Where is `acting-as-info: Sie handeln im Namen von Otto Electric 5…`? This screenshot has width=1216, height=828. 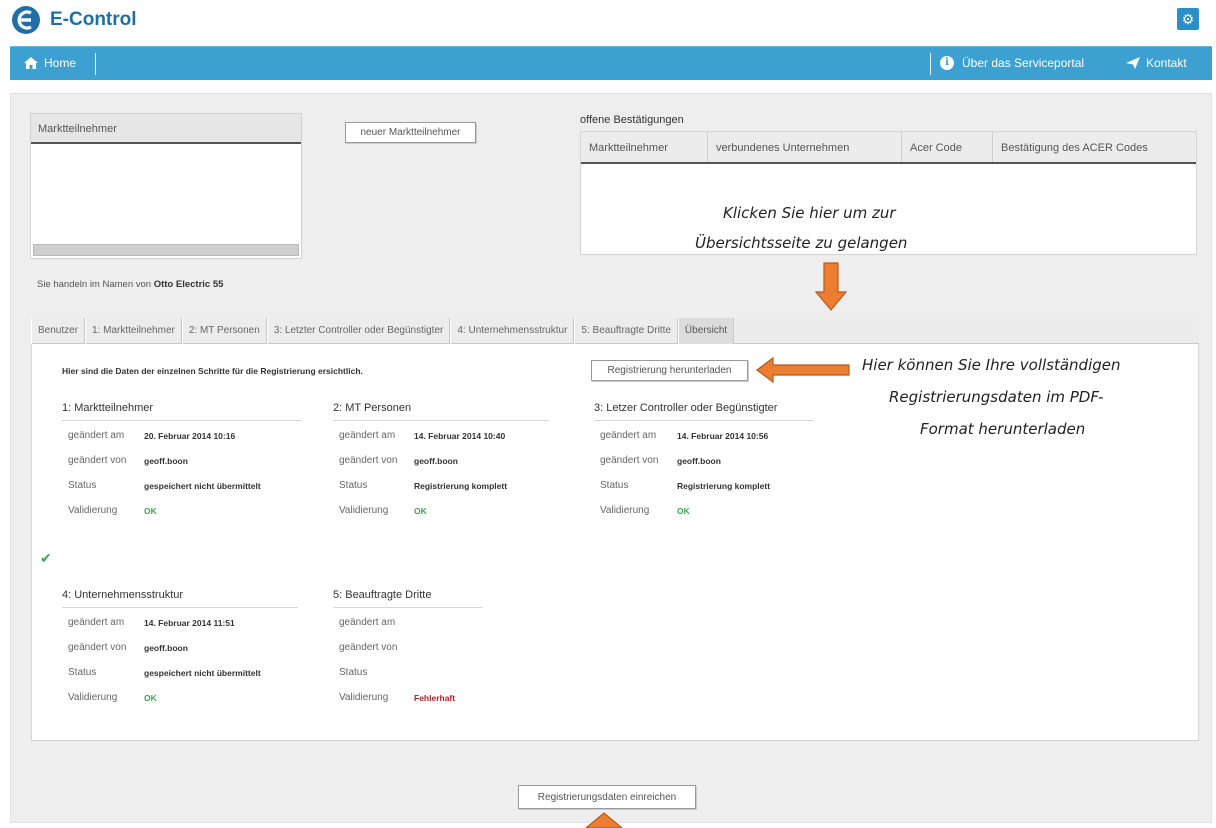 acting-as-info: Sie handeln im Namen von Otto Electric 5… is located at coordinates (130, 284).